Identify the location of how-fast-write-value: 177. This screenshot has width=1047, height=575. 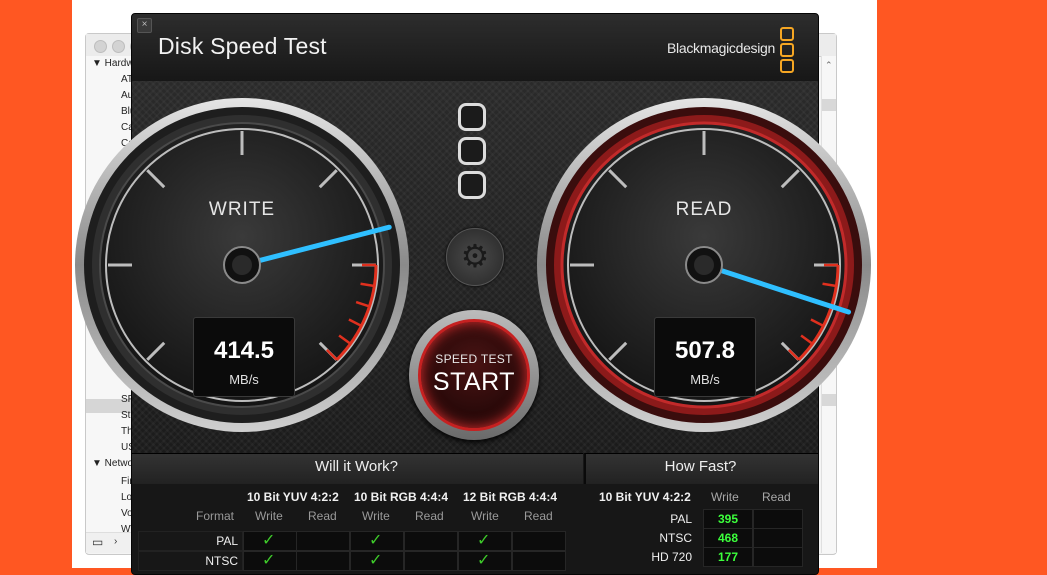
(728, 557).